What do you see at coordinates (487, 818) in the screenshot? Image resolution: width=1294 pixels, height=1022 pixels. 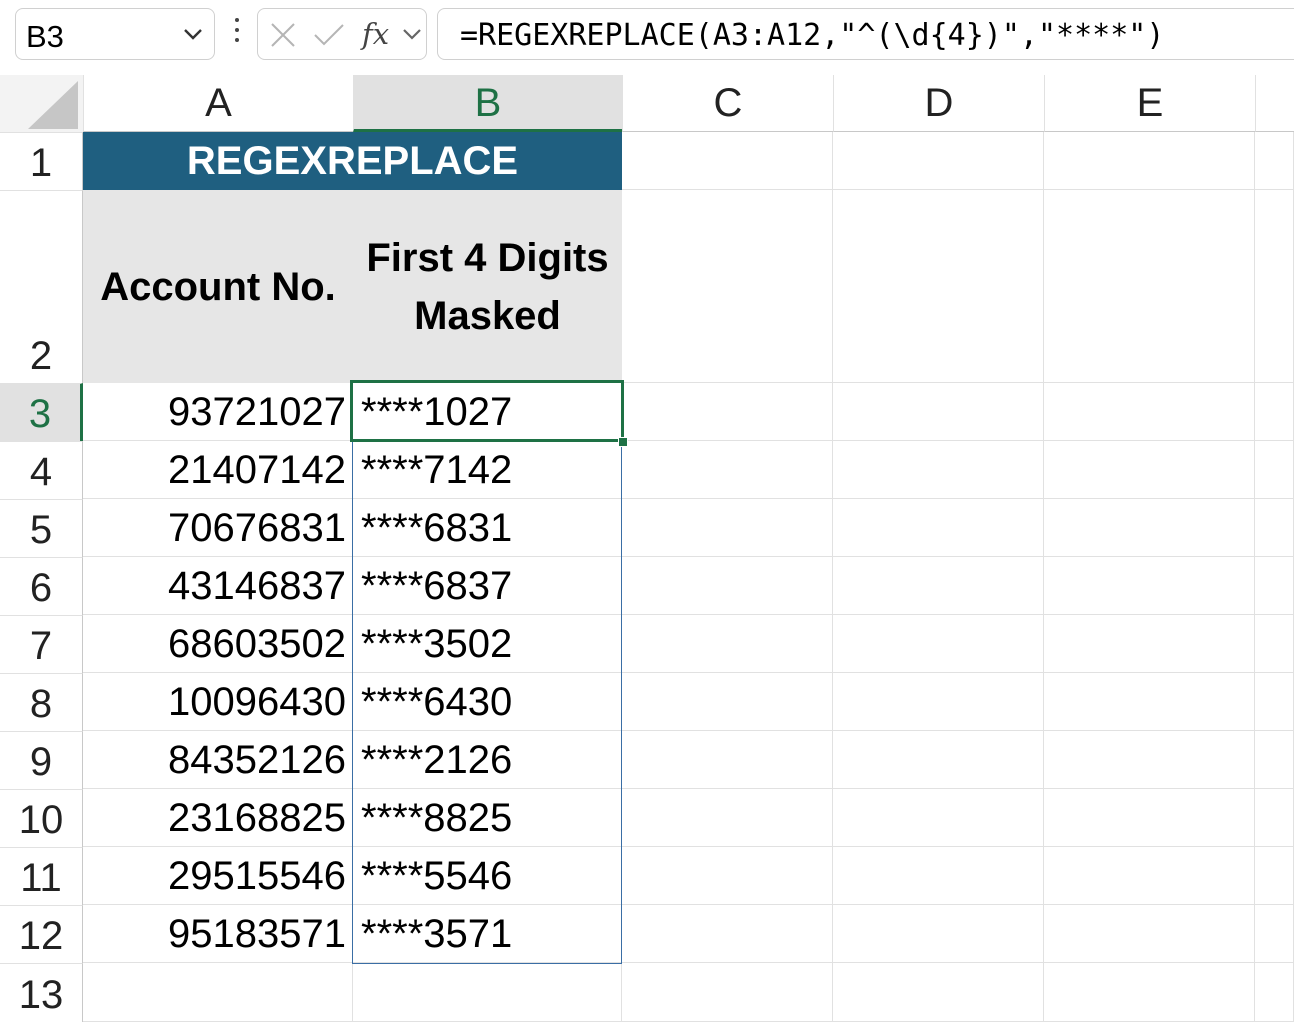 I see `masked-cell: ****8825` at bounding box center [487, 818].